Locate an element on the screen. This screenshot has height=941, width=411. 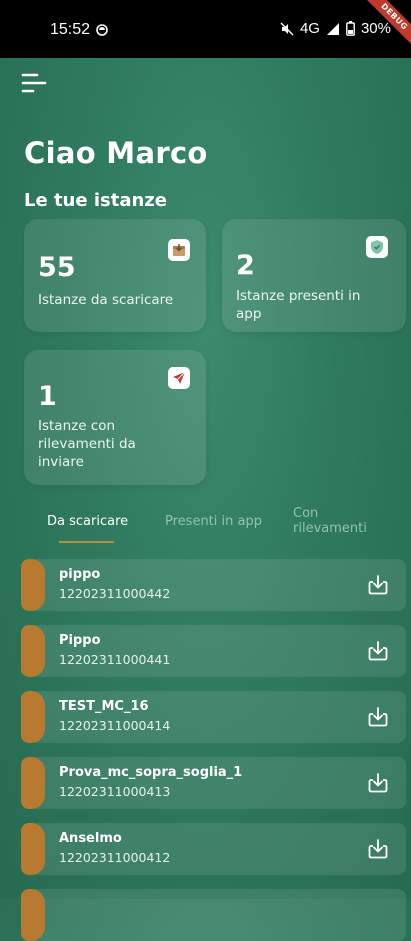
item-name: Anselmo is located at coordinates (90, 838).